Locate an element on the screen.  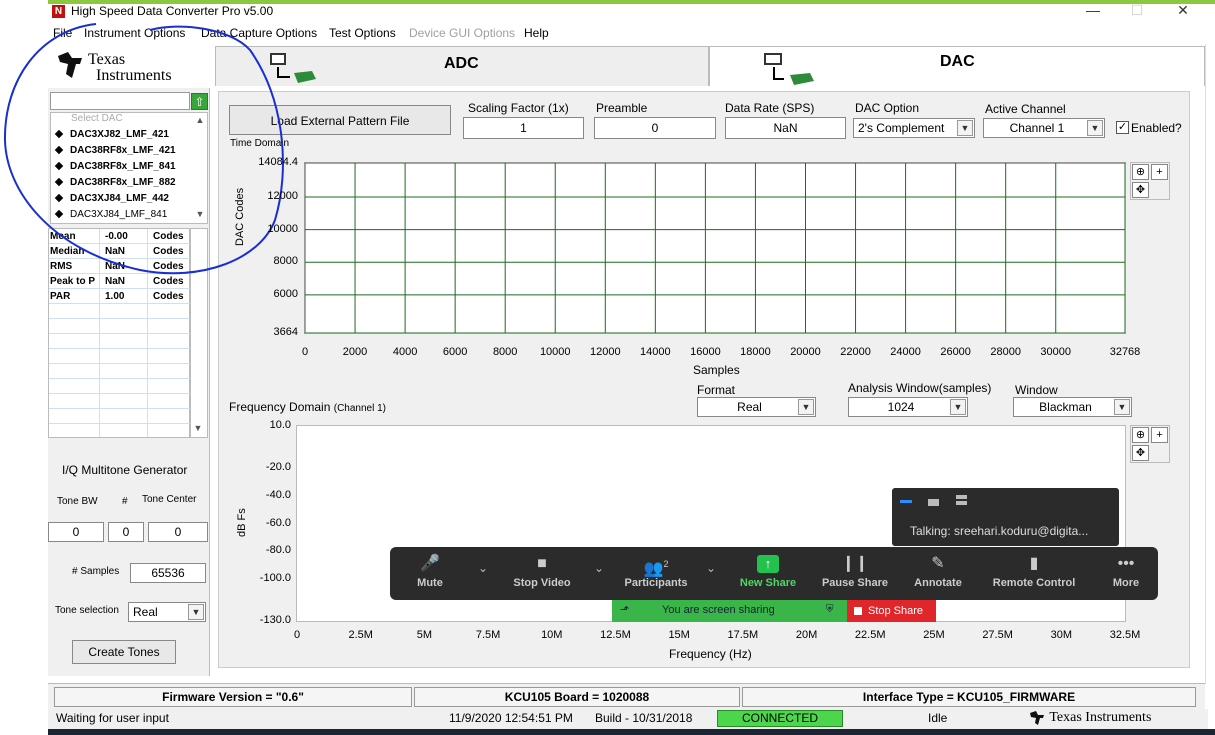
tone-bw-field: 0 is located at coordinates (76, 532).